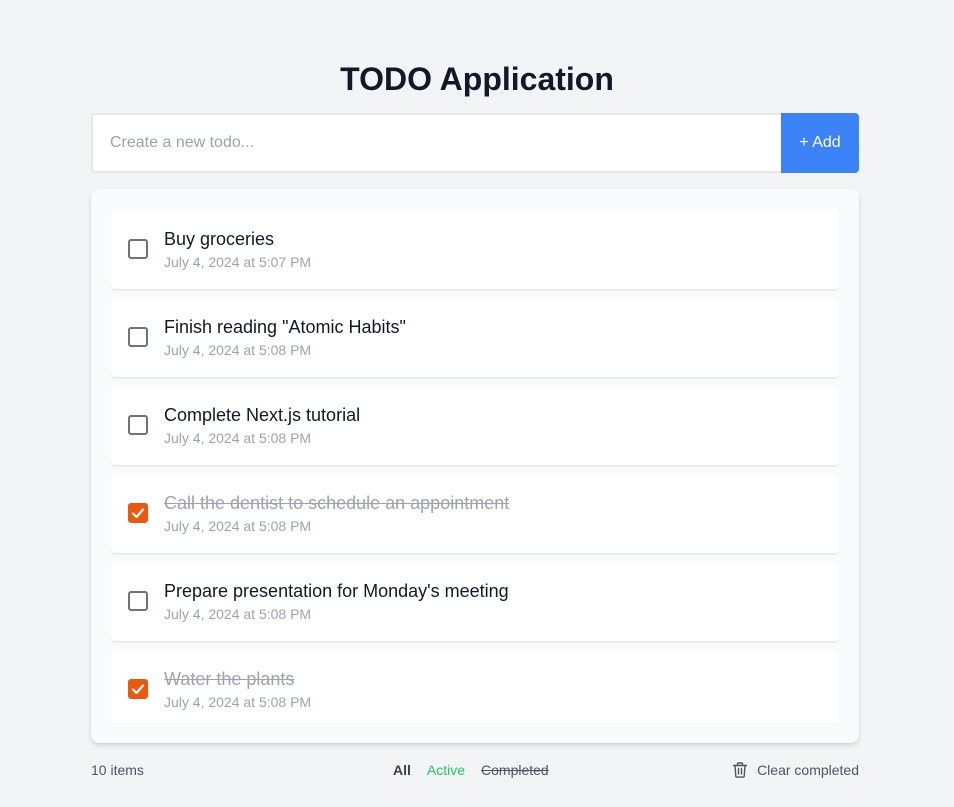  I want to click on todo-item: Buy groceries July 4, 2024 at 5:07 PM, so click(475, 249).